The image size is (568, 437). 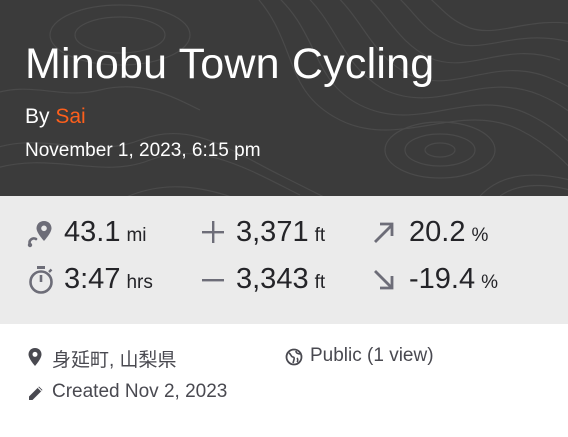 I want to click on globe-icon, so click(x=294, y=357).